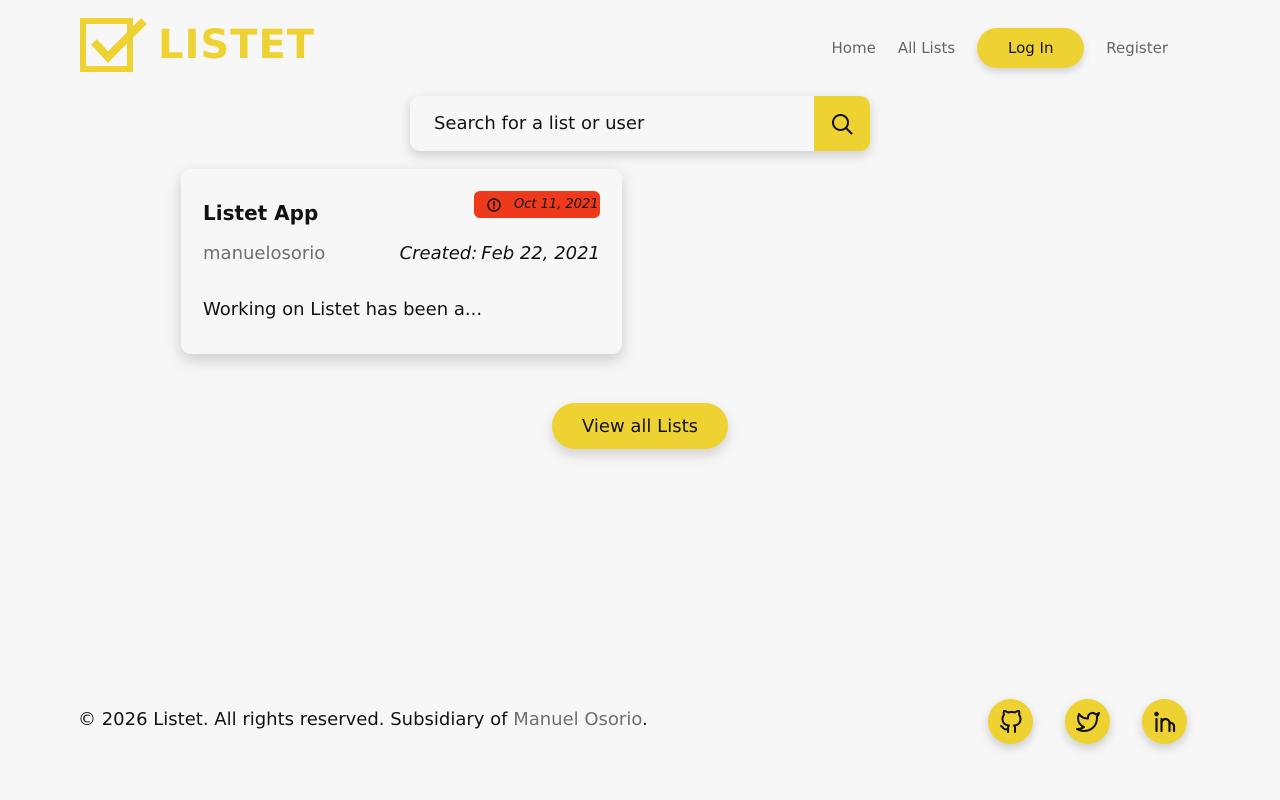 This screenshot has height=800, width=1280. I want to click on site-header: LISTET Home All Lists Log In Register, so click(640, 45).